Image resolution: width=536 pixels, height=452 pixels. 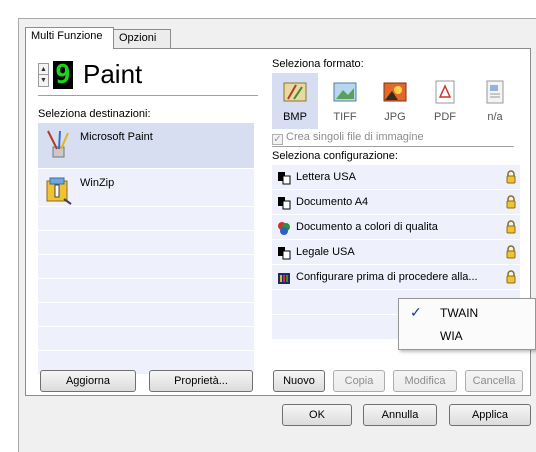 What do you see at coordinates (490, 415) in the screenshot?
I see `applica-button: Applica` at bounding box center [490, 415].